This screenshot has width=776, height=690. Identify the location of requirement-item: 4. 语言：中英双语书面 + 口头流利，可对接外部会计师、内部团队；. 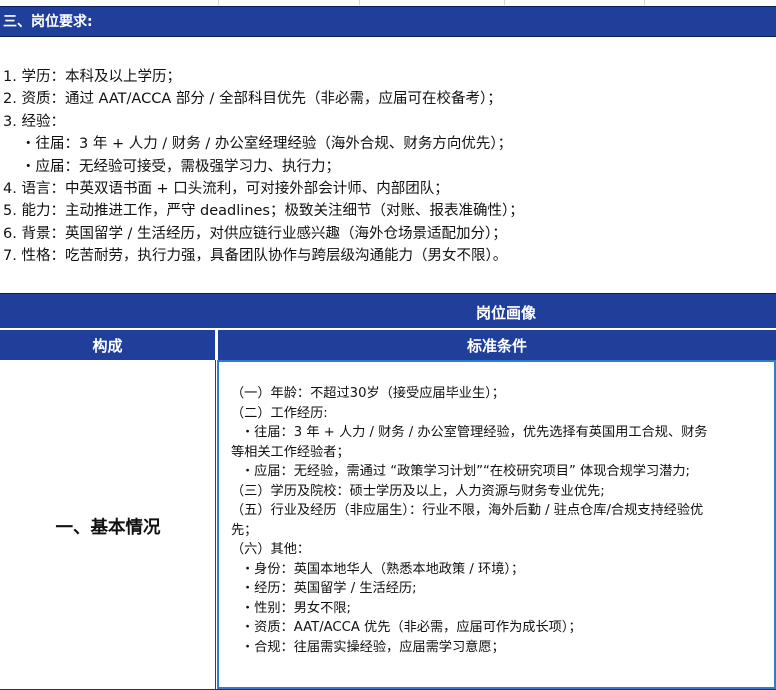
(226, 189).